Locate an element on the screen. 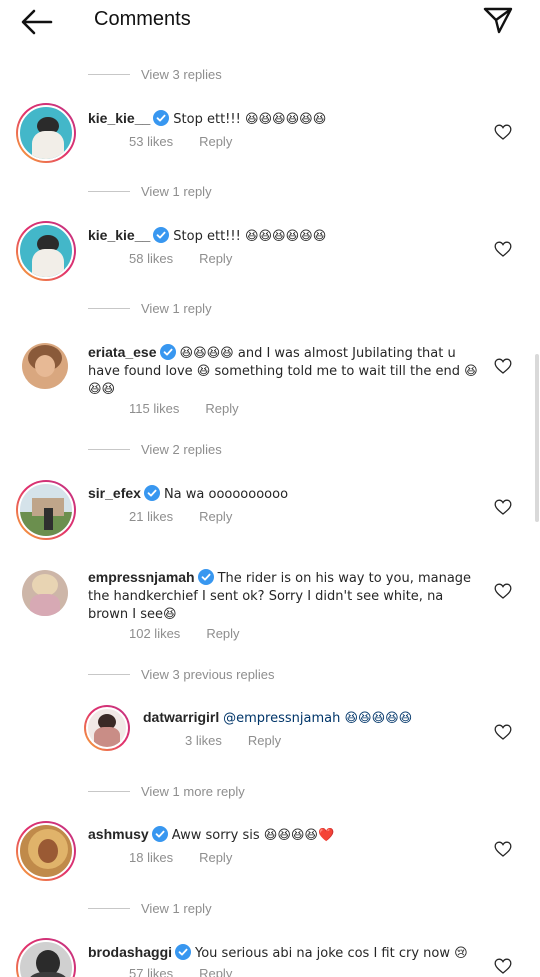  comment-text: @empressnjamah 😆😆😆😆😆 is located at coordinates (318, 718).